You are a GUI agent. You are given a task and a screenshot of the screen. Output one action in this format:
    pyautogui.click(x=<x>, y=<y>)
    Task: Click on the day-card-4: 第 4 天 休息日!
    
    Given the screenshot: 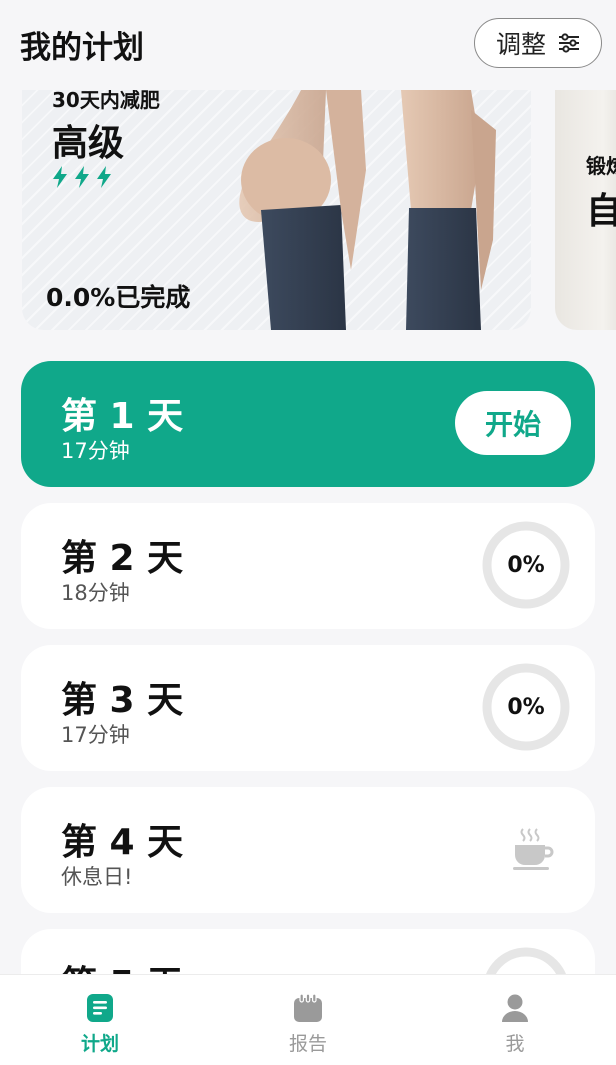 What is the action you would take?
    pyautogui.click(x=308, y=850)
    